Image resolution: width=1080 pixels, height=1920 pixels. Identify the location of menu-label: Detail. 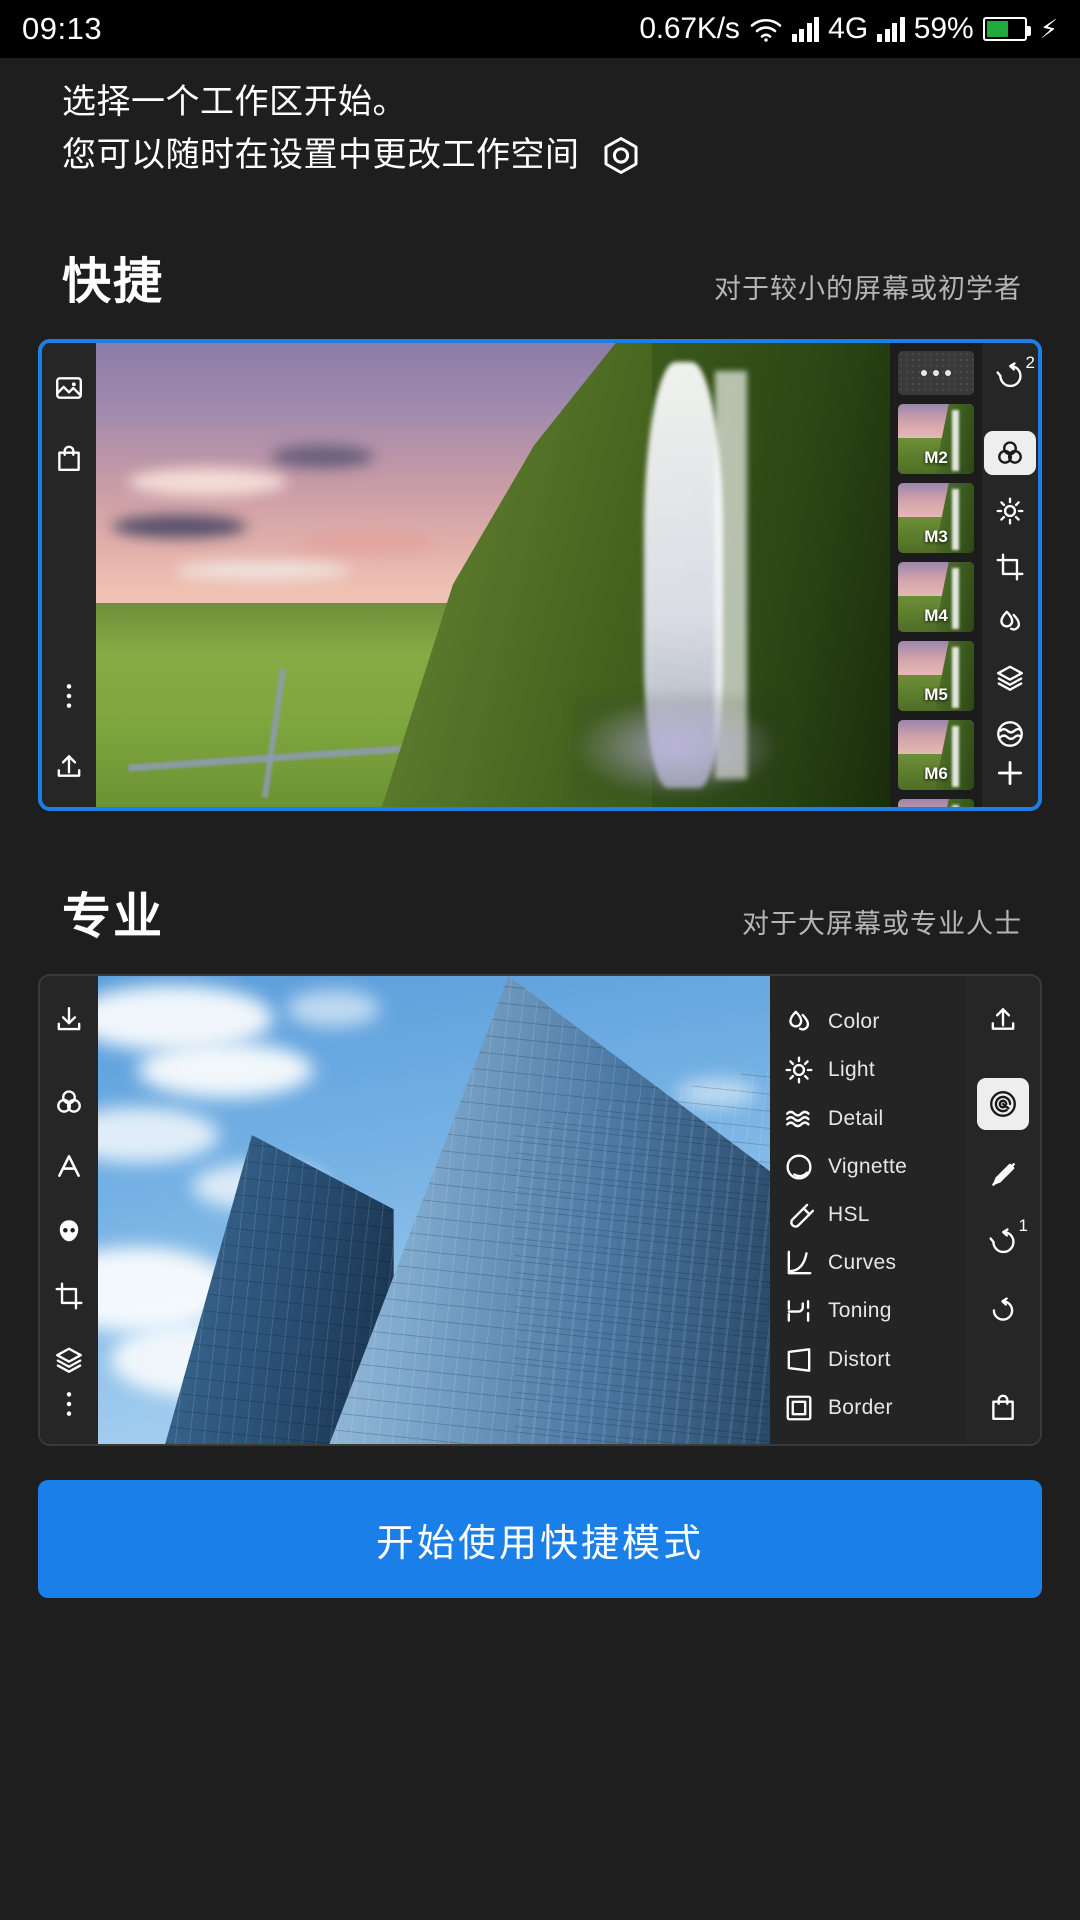
(856, 1118).